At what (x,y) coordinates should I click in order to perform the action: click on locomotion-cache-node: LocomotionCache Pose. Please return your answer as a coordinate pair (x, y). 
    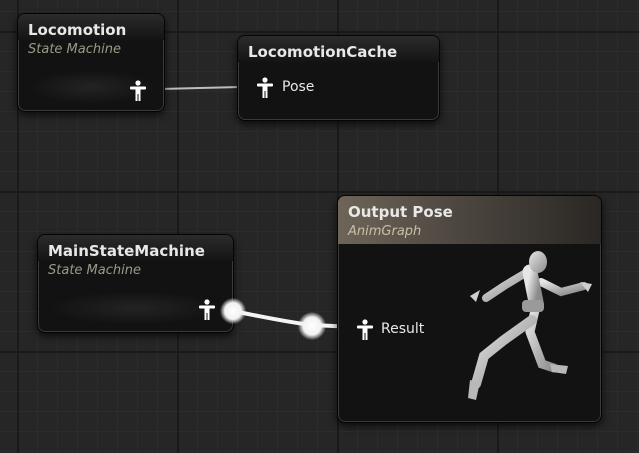
    Looking at the image, I should click on (338, 78).